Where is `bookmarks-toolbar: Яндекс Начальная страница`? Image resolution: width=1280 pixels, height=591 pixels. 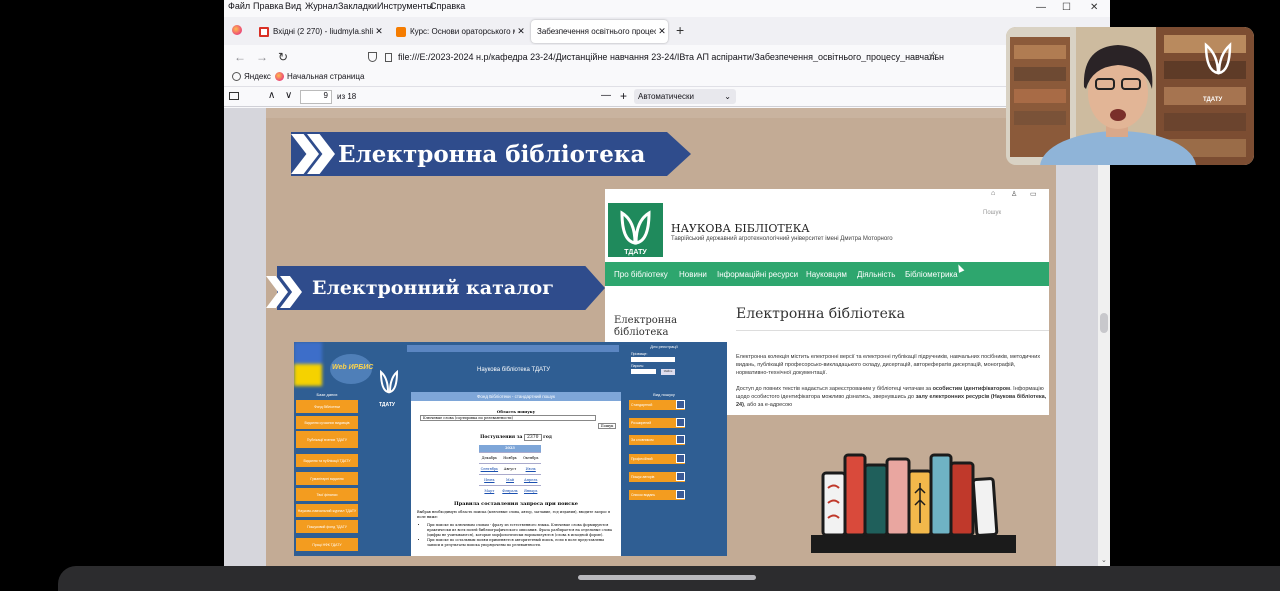
bookmarks-toolbar: Яндекс Начальная страница is located at coordinates (667, 77).